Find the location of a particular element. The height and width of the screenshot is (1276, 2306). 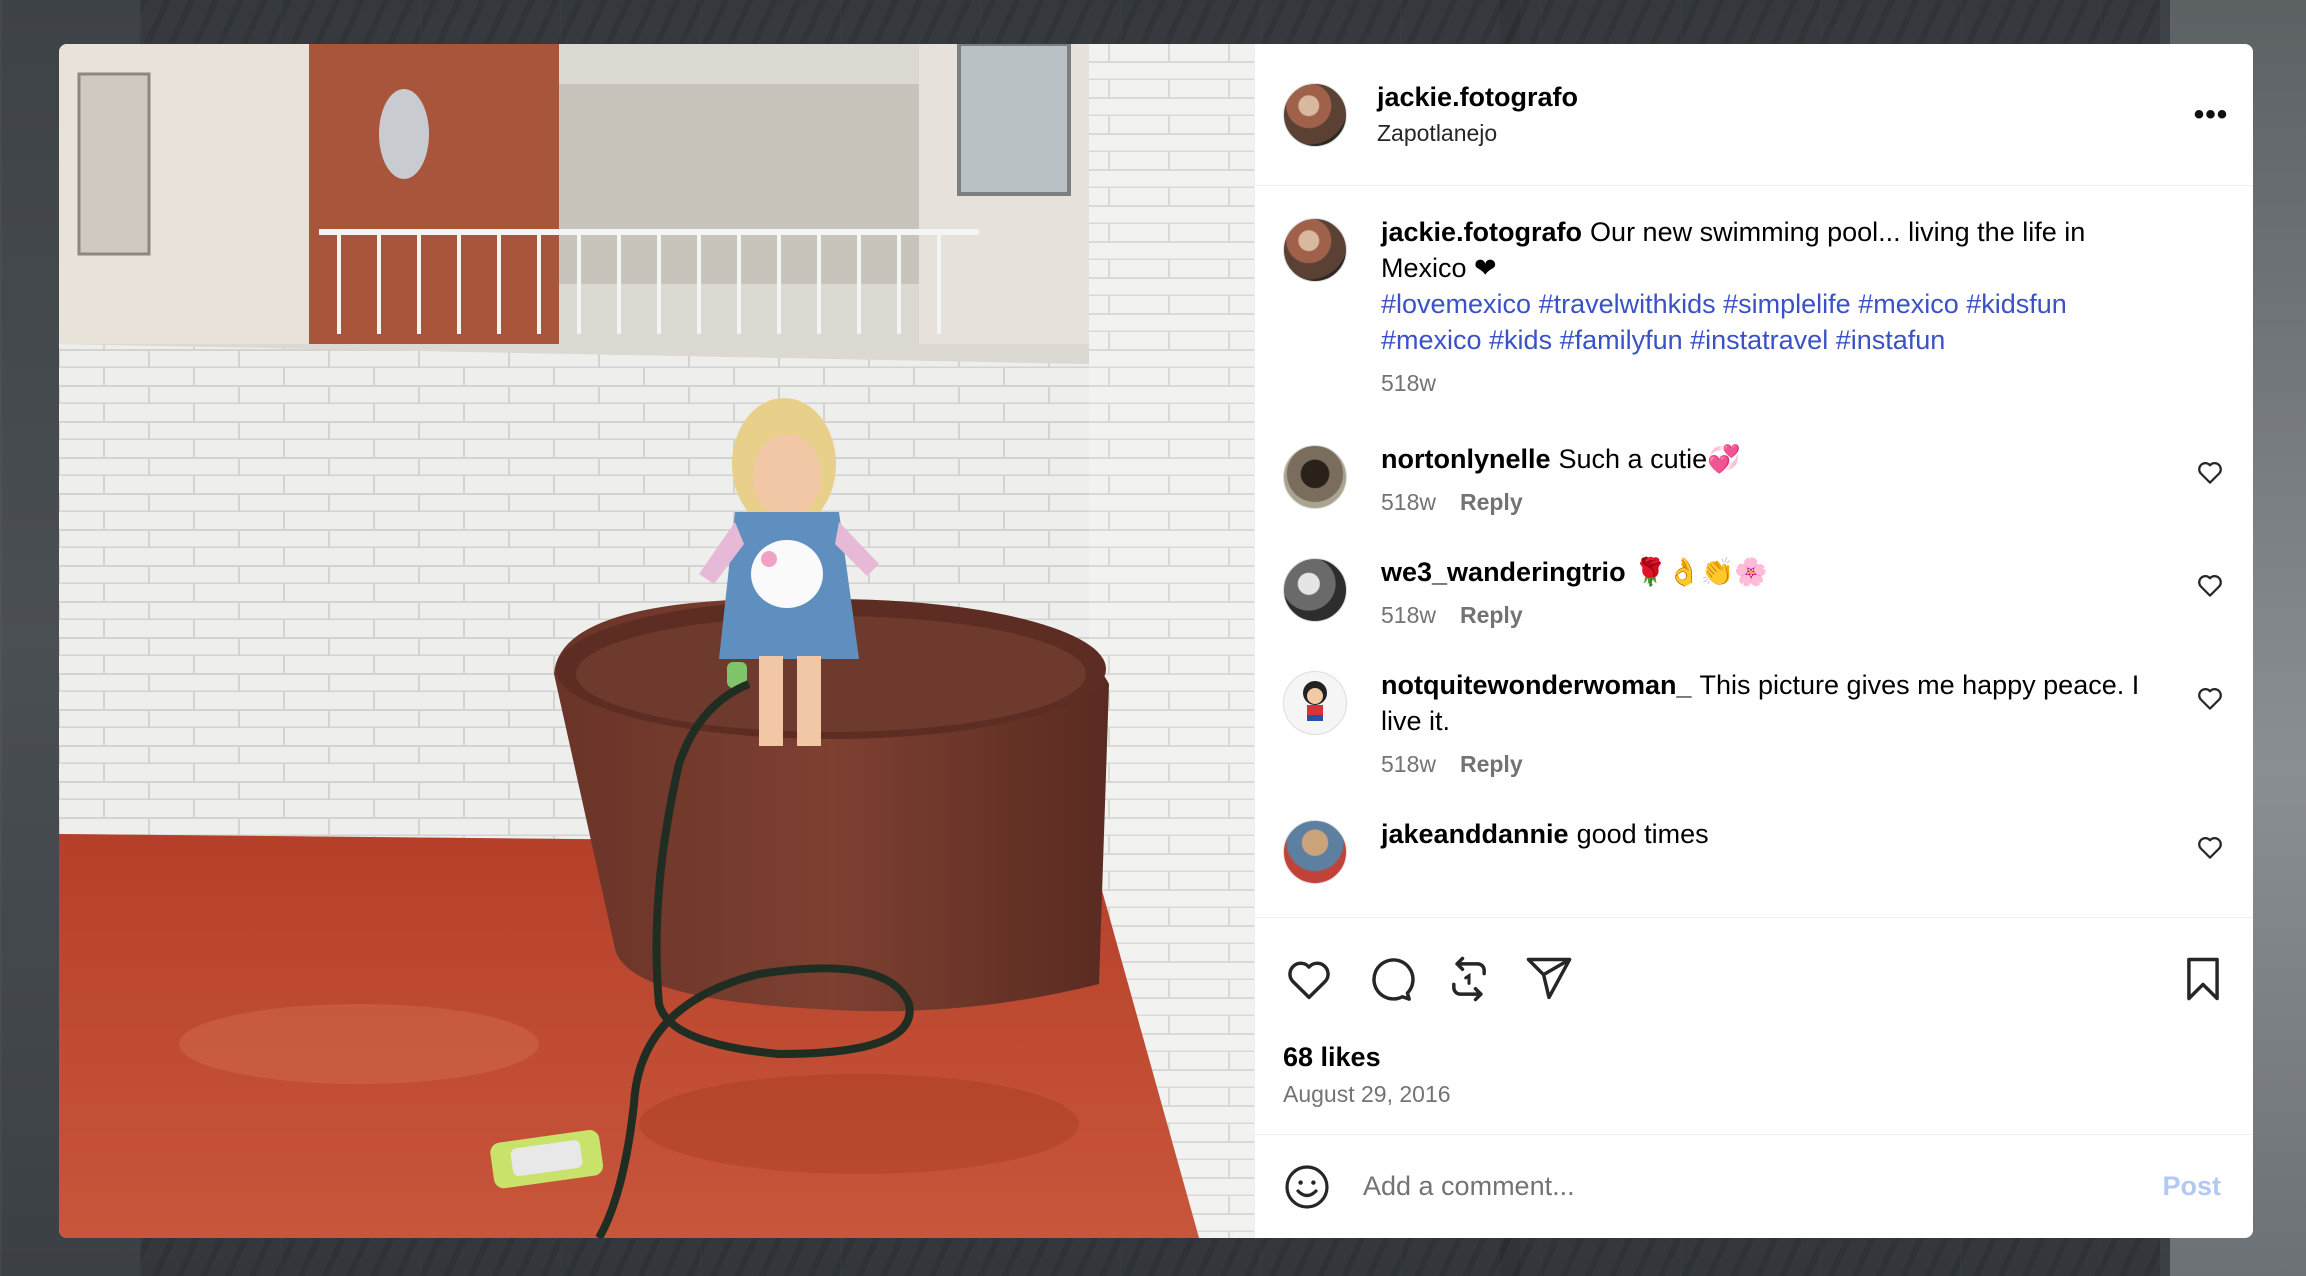

comment-body: nortonlynelle Such a cutie💞 518w Reply is located at coordinates (1806, 478).